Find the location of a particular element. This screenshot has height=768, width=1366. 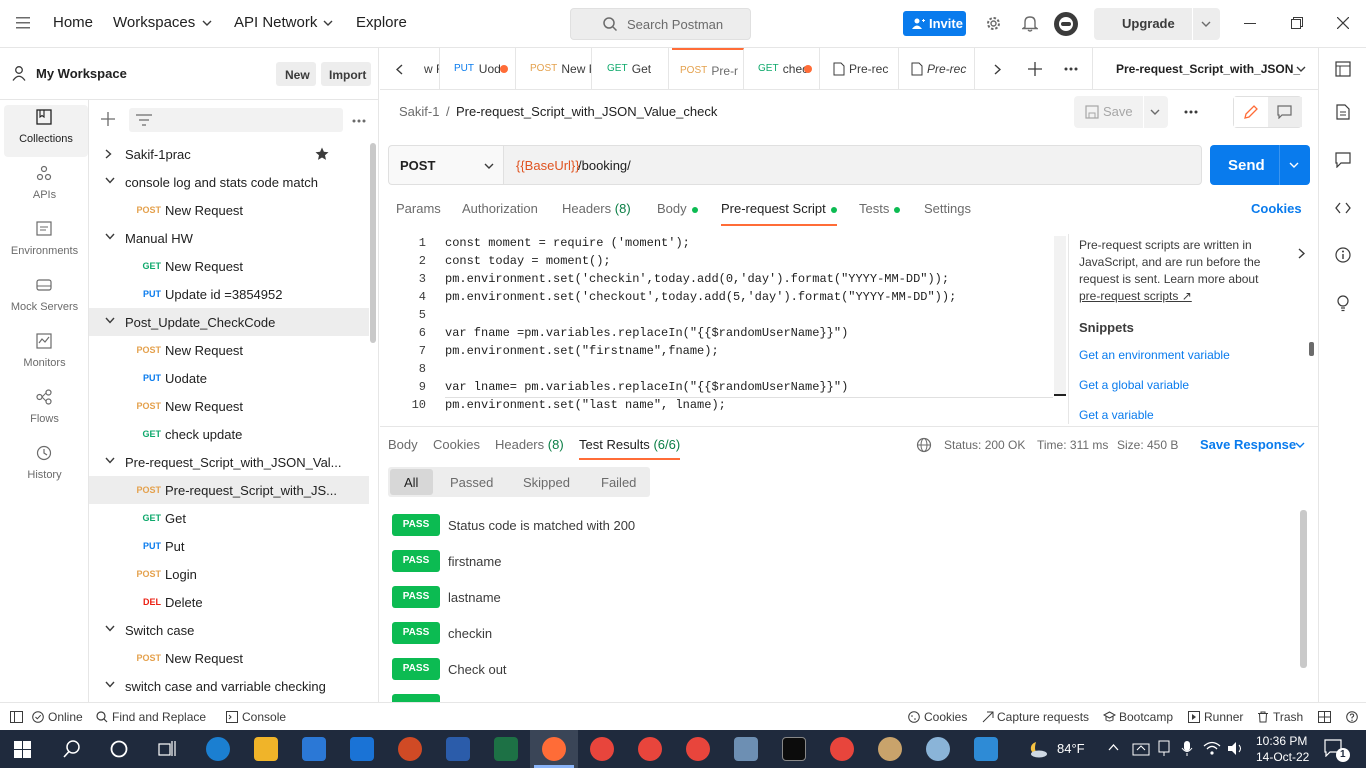

tree-request: GET New Request is located at coordinates (229, 266).